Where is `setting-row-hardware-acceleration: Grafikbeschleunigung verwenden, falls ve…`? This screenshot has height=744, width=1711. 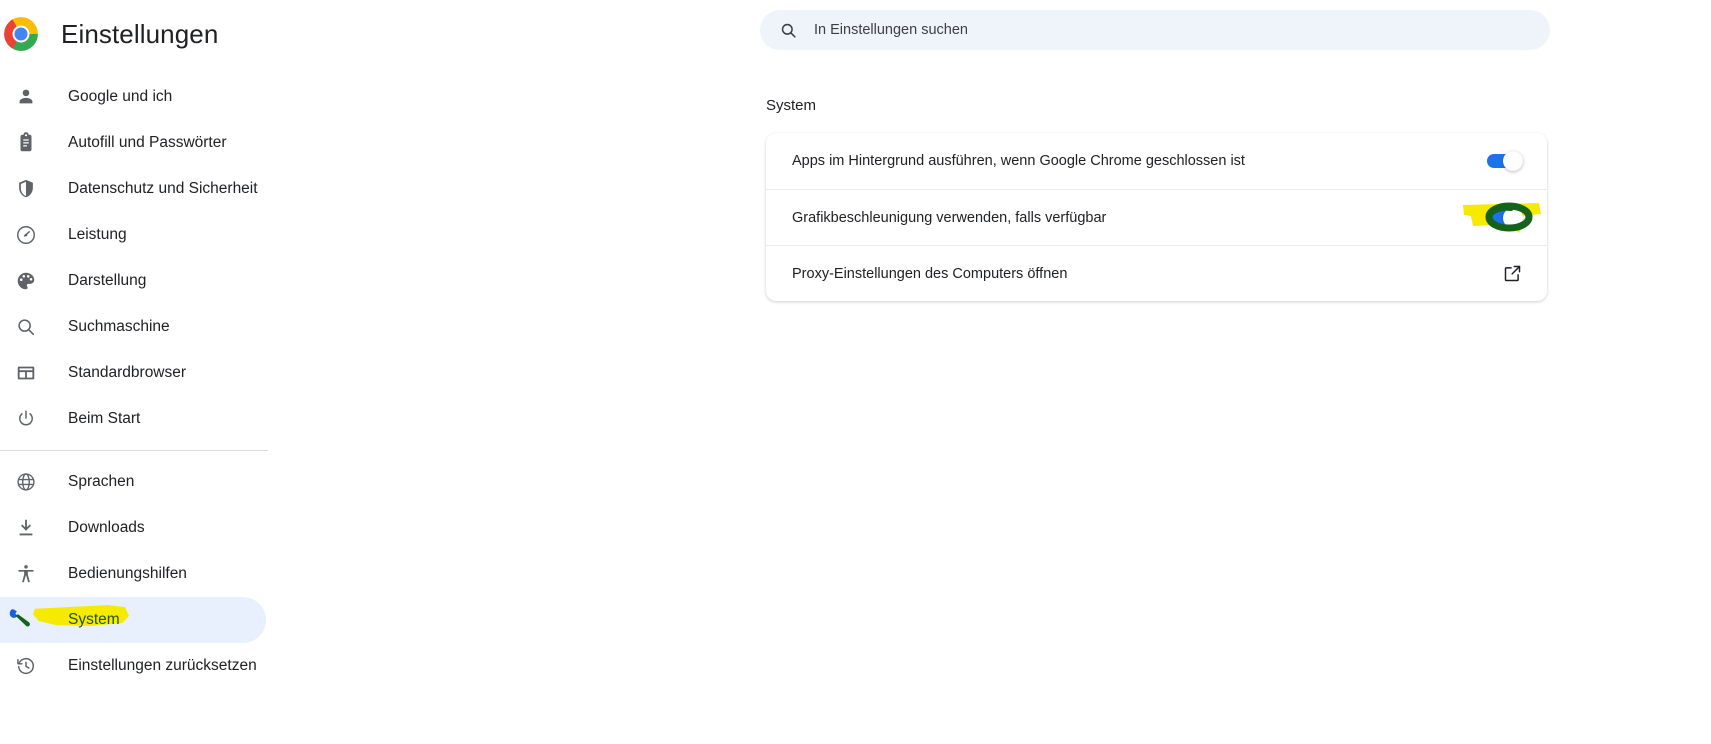
setting-row-hardware-acceleration: Grafikbeschleunigung verwenden, falls ve… is located at coordinates (1156, 217).